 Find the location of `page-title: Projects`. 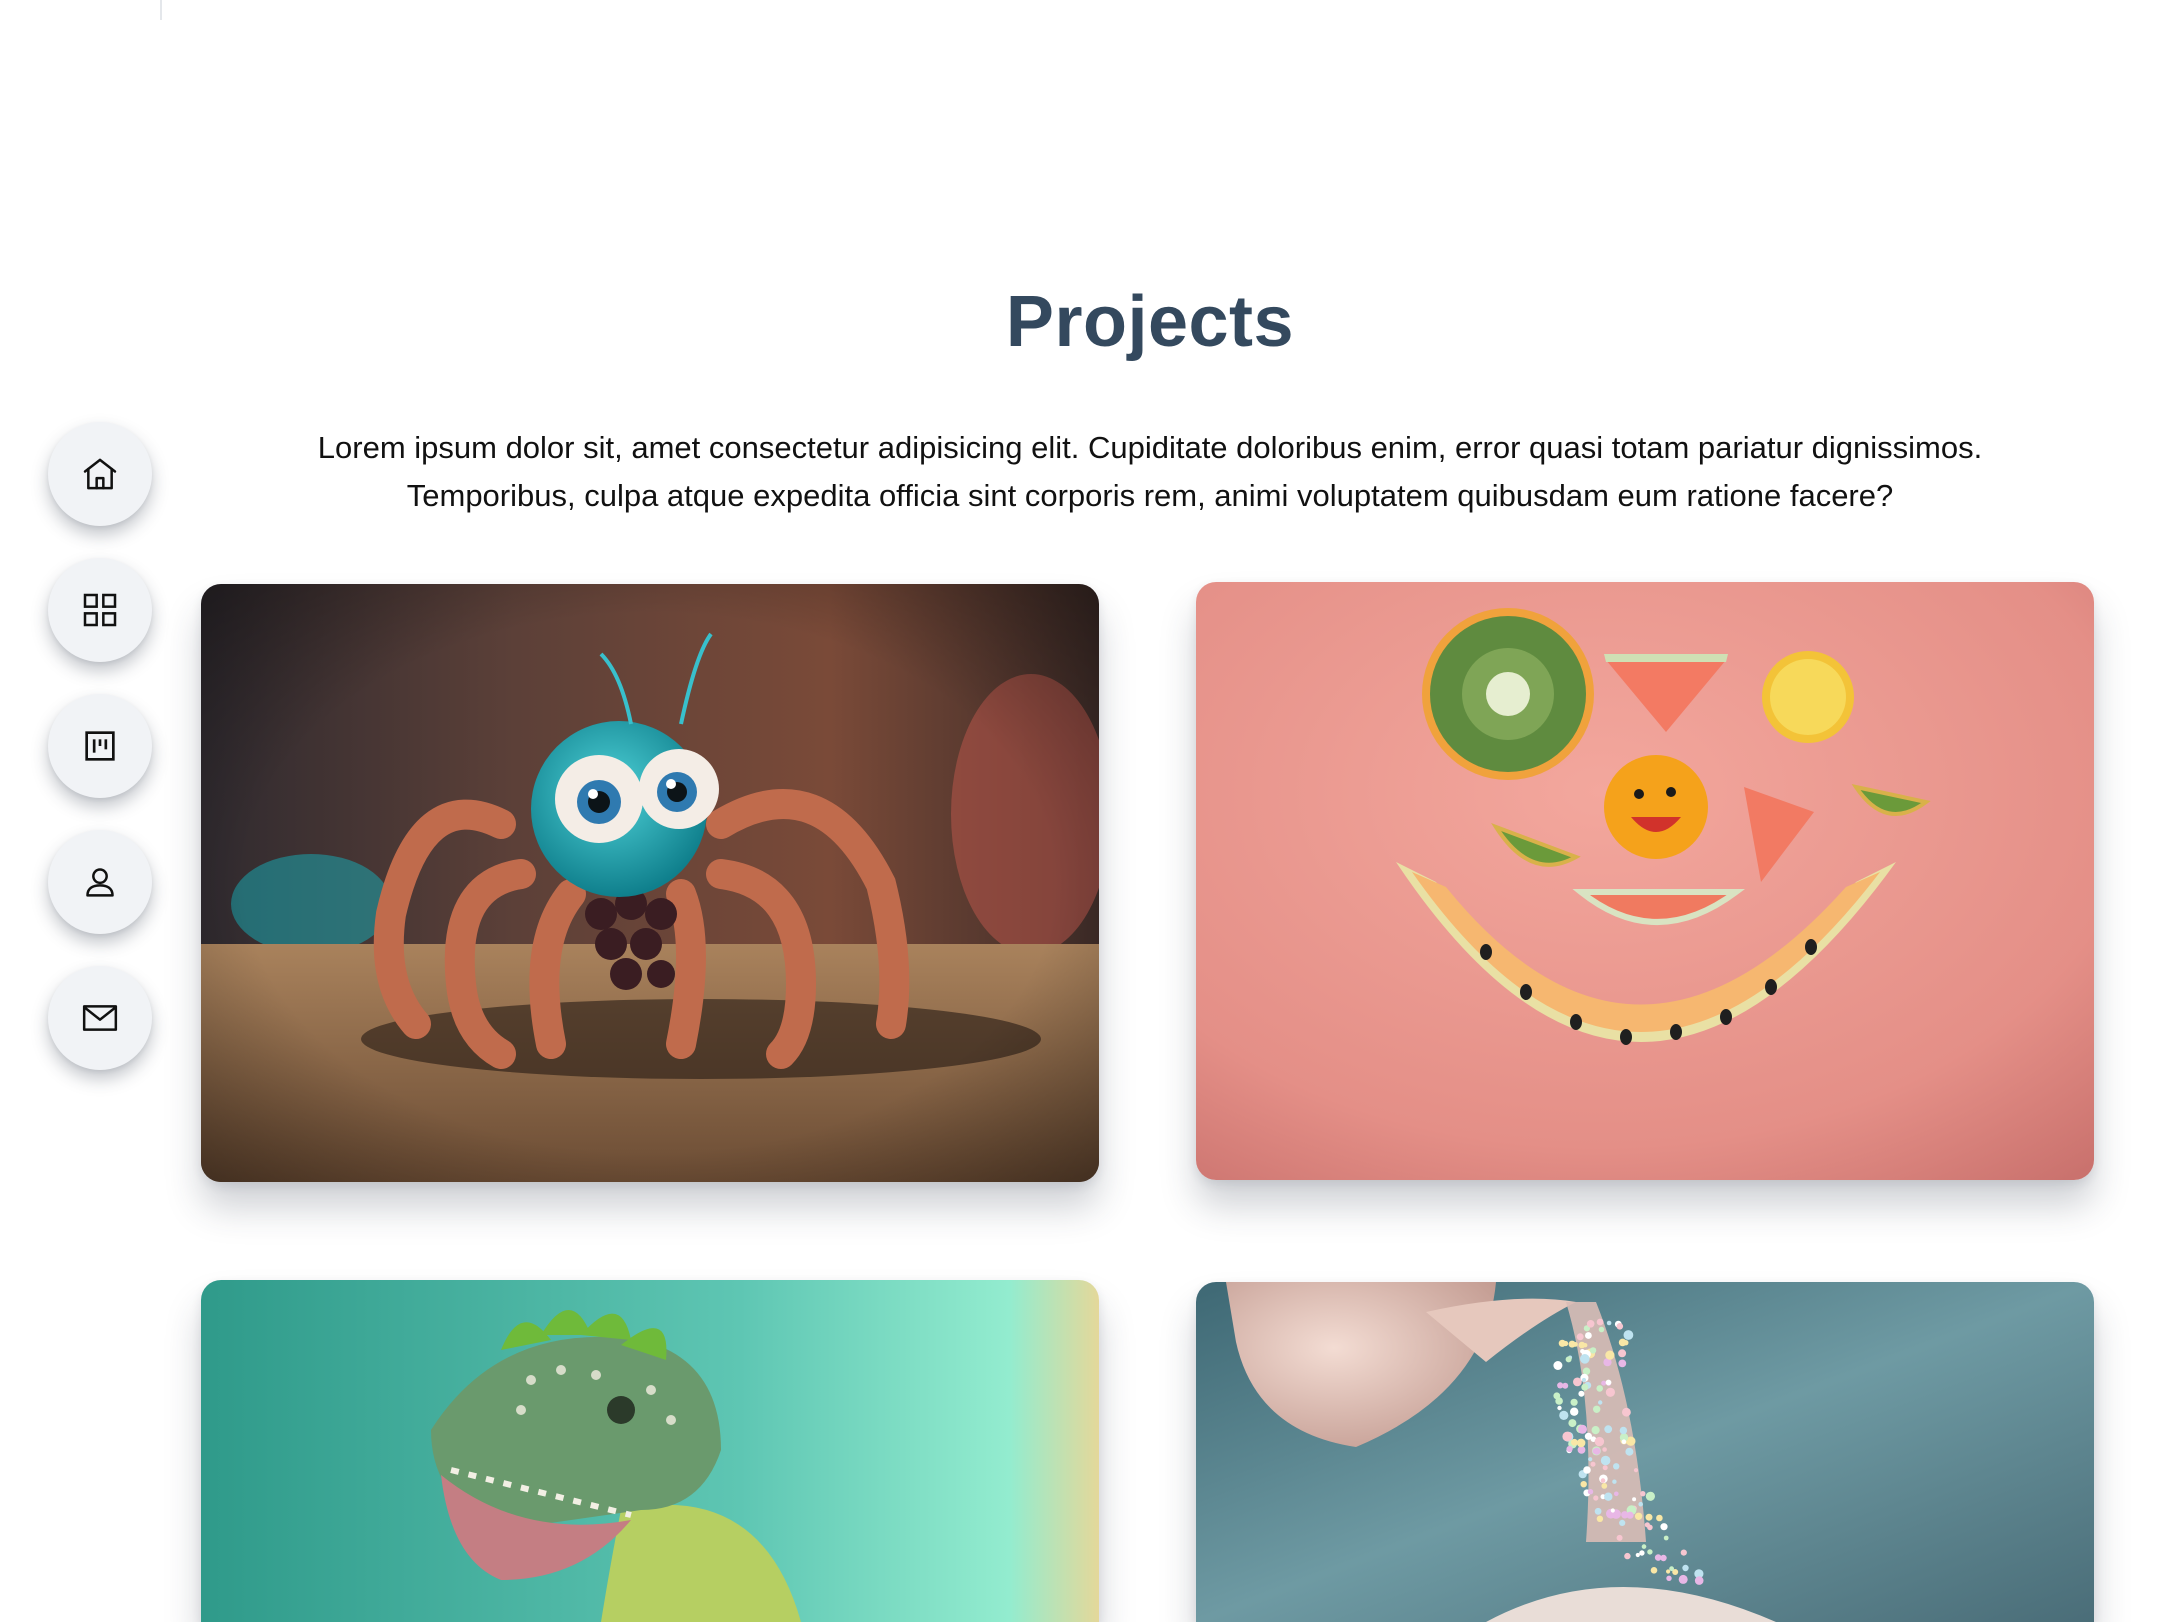

page-title: Projects is located at coordinates (1150, 322).